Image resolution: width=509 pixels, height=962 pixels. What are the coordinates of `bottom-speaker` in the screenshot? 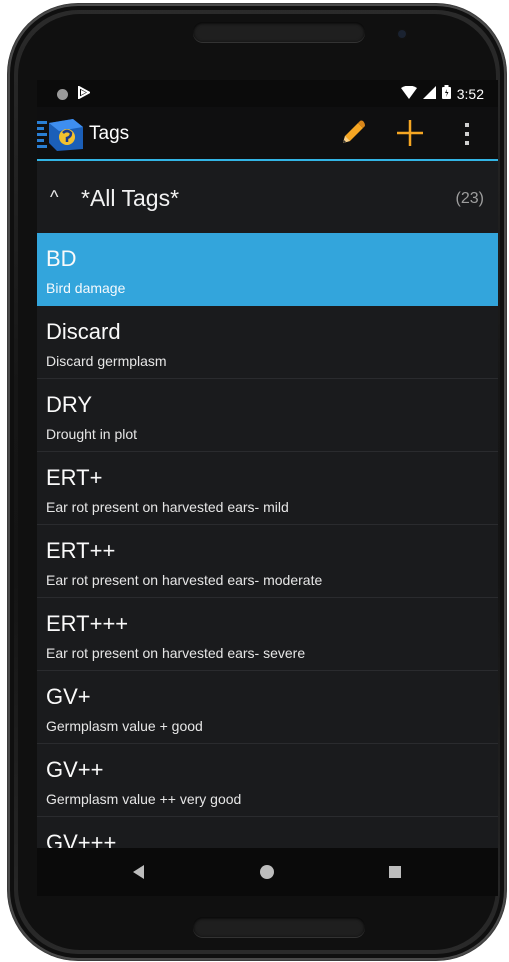 It's located at (279, 927).